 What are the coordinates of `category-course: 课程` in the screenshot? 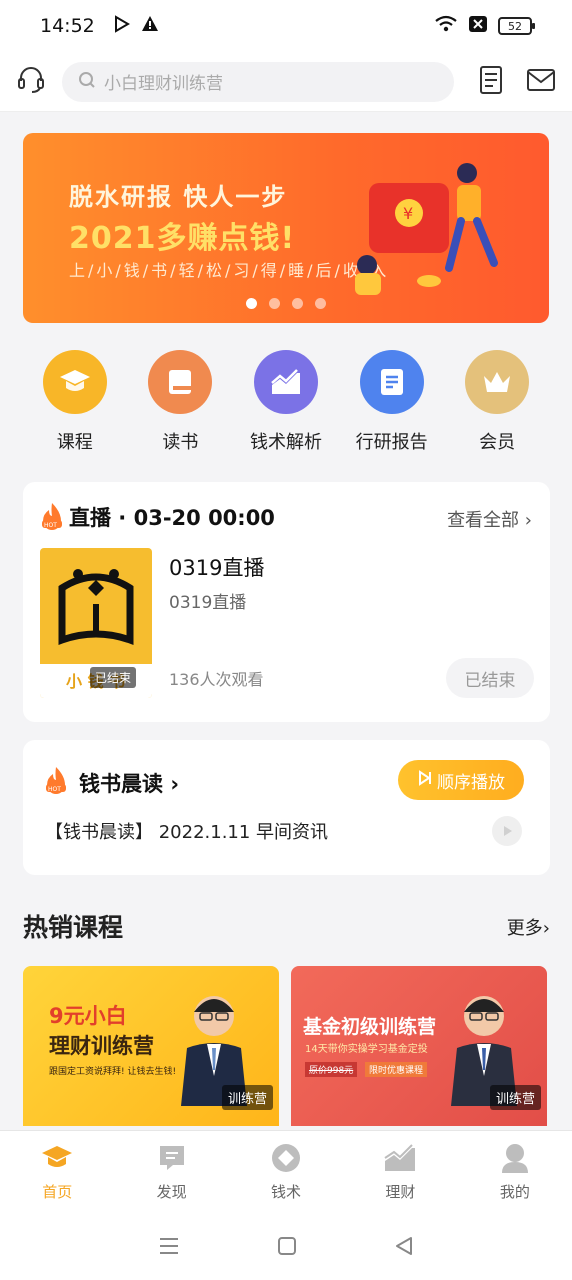 It's located at (75, 402).